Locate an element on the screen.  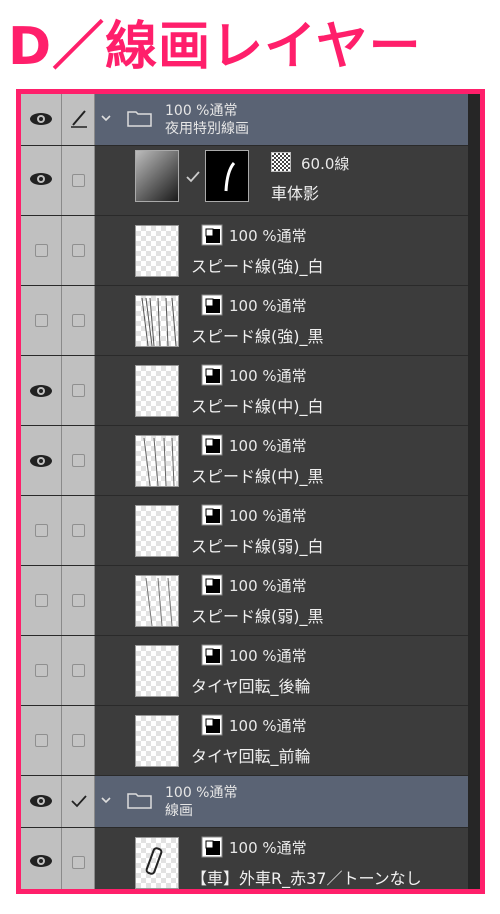
layer-row-content: 100 %通常 スピード線(弱)_黒 is located at coordinates (281, 600).